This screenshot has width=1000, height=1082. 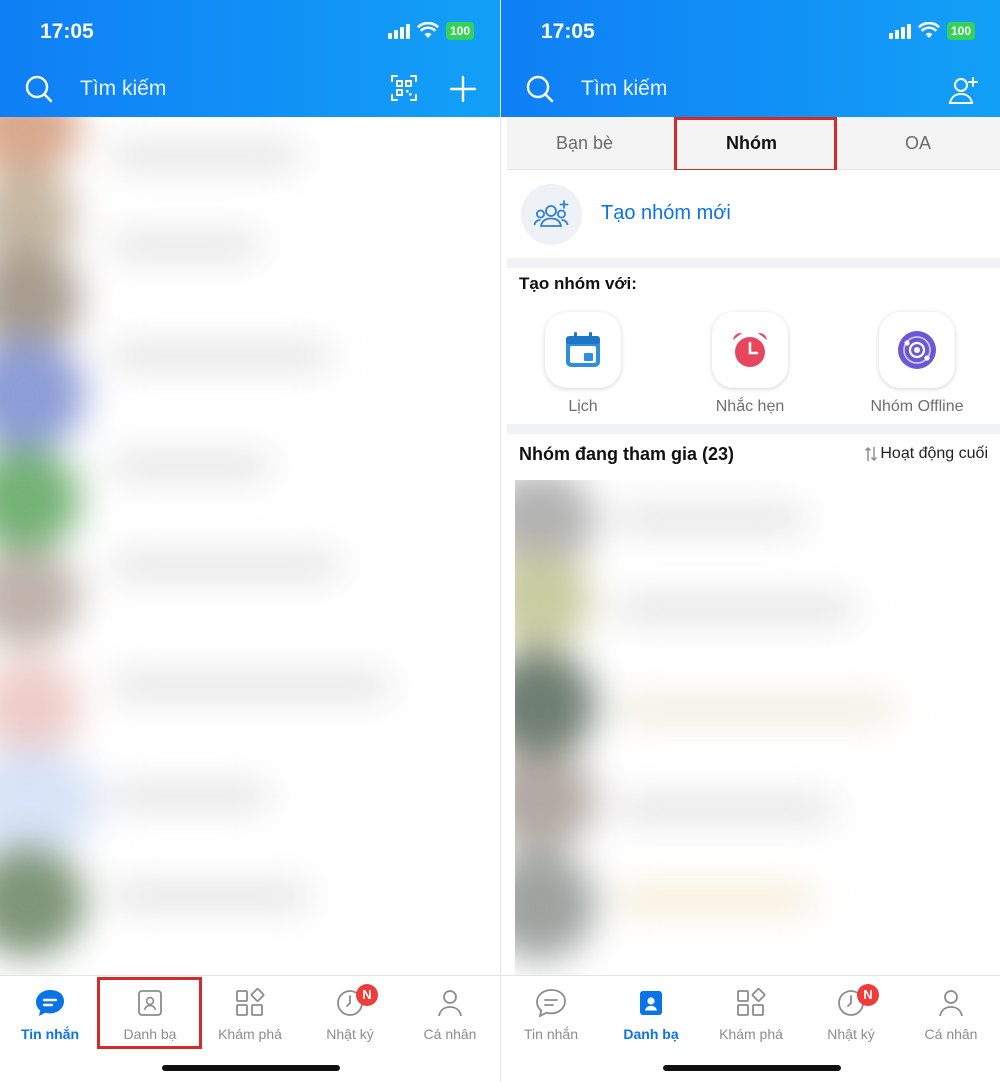 I want to click on tab-friends: Bạn bè, so click(x=584, y=143).